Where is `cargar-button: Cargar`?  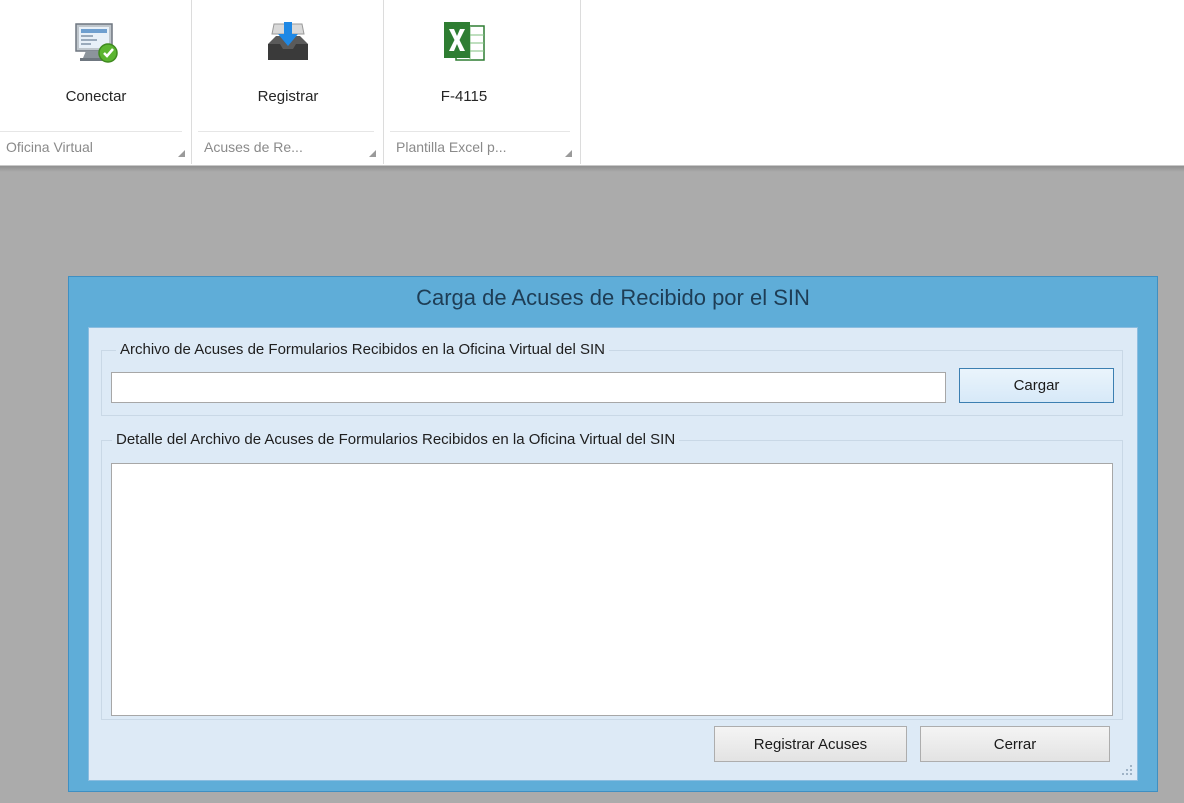 cargar-button: Cargar is located at coordinates (1036, 385).